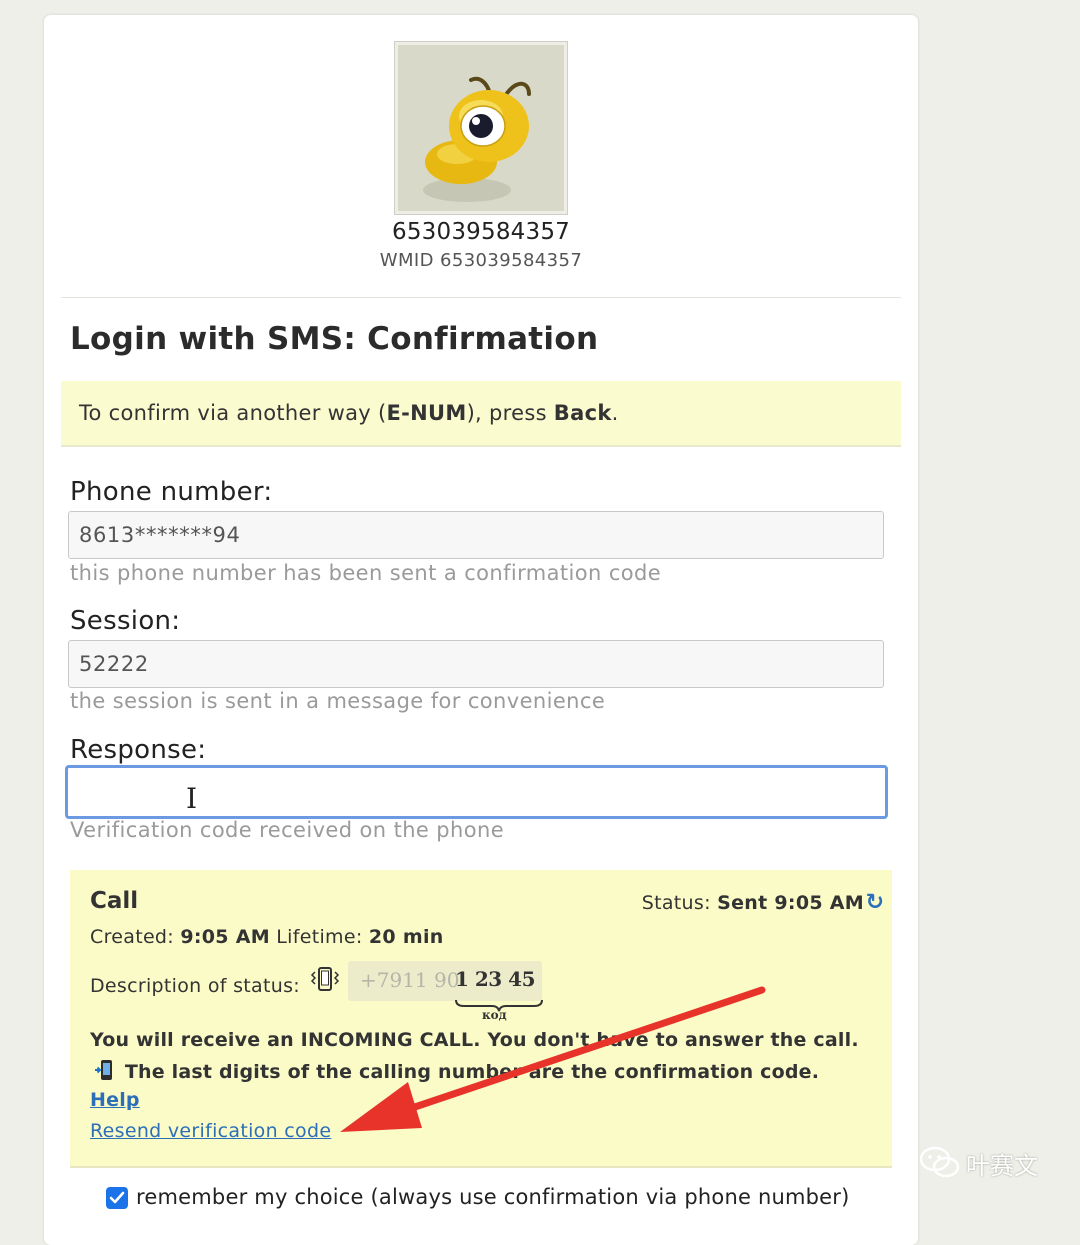  I want to click on refresh-icon: ↻, so click(875, 902).